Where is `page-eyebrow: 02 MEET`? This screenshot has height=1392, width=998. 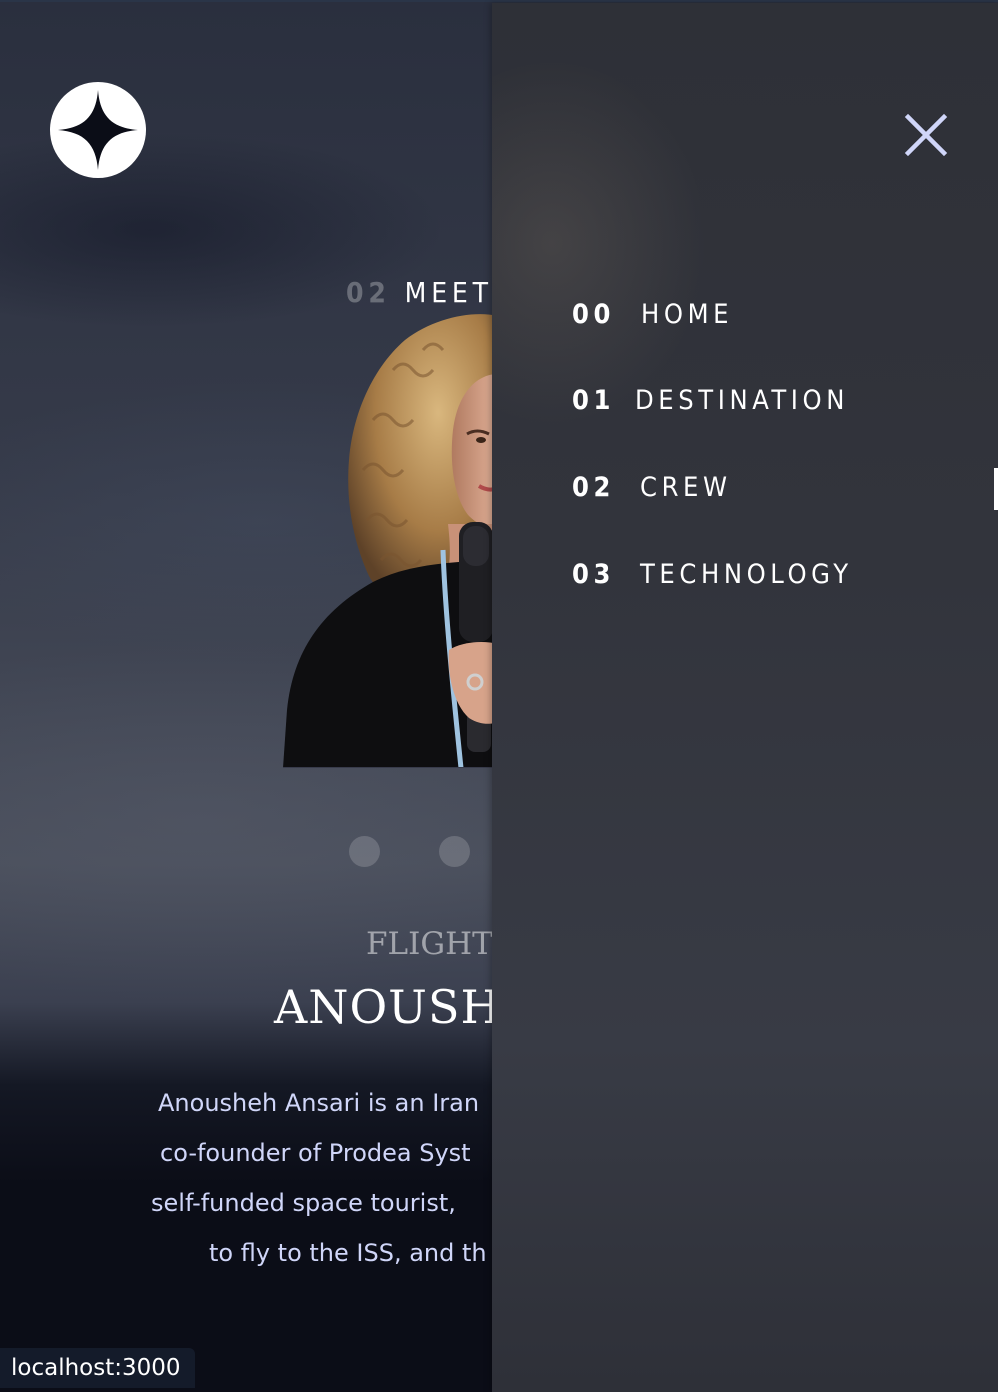
page-eyebrow: 02 MEET is located at coordinates (419, 293).